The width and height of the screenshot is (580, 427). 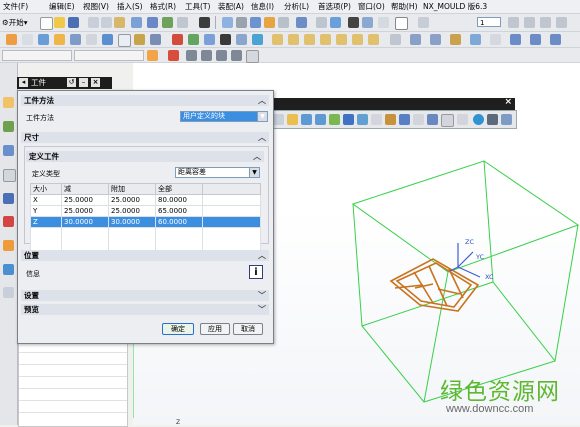 I want to click on pocket-icon, so click(x=309, y=39).